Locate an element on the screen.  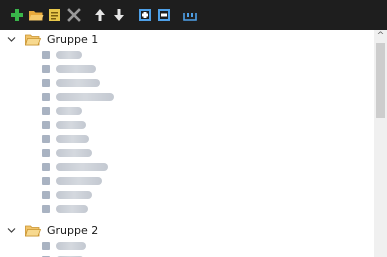
edit-list-button is located at coordinates (55, 15).